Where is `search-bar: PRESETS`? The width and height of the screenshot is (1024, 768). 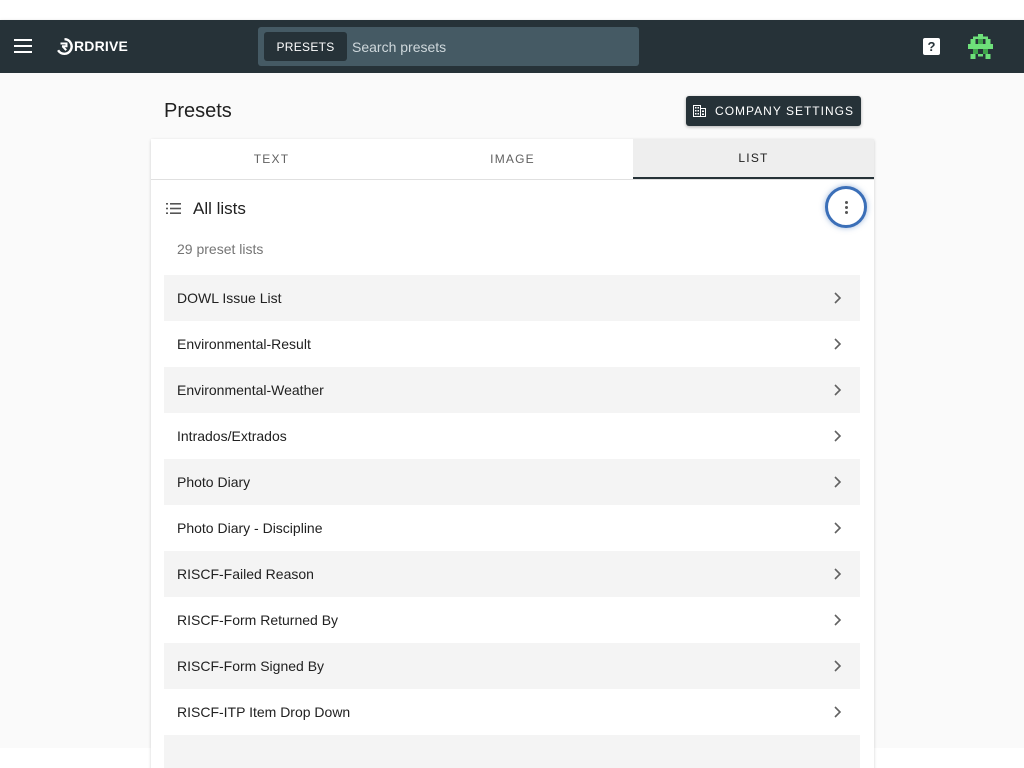 search-bar: PRESETS is located at coordinates (448, 46).